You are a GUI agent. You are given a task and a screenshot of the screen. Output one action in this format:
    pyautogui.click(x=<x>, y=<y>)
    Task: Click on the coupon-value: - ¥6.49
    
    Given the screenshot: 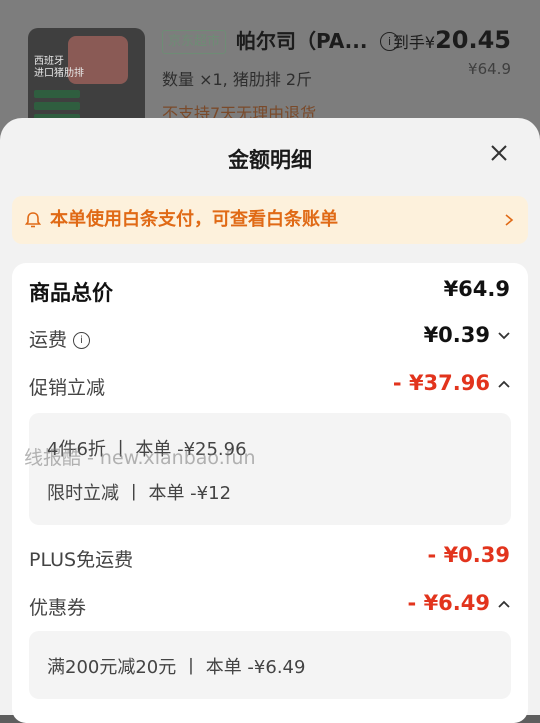 What is the action you would take?
    pyautogui.click(x=448, y=603)
    